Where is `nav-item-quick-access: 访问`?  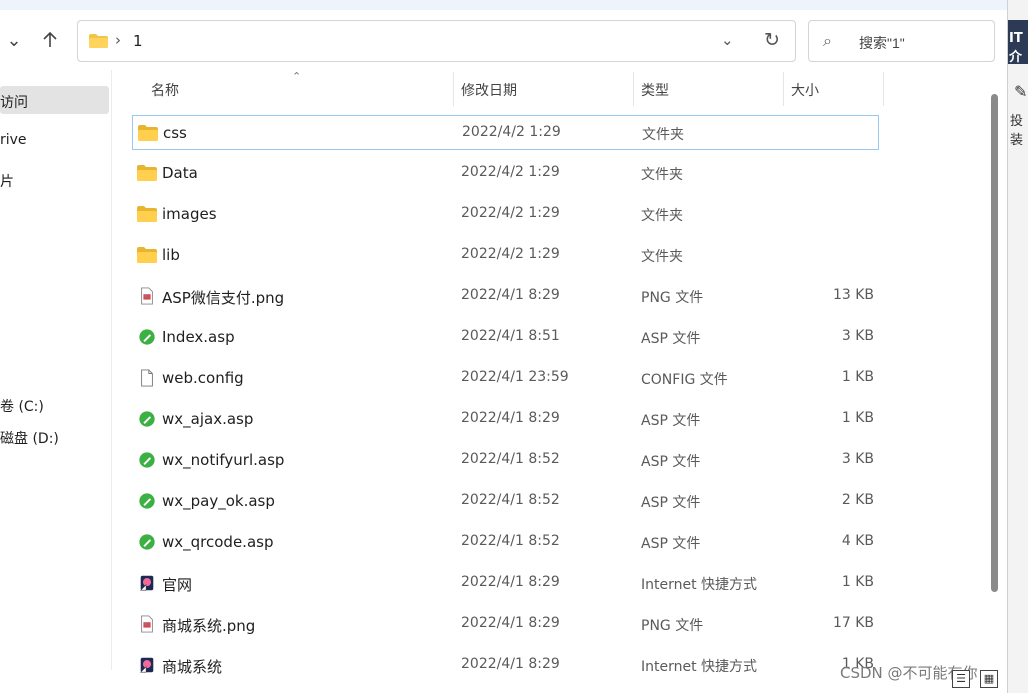 nav-item-quick-access: 访问 is located at coordinates (54, 100).